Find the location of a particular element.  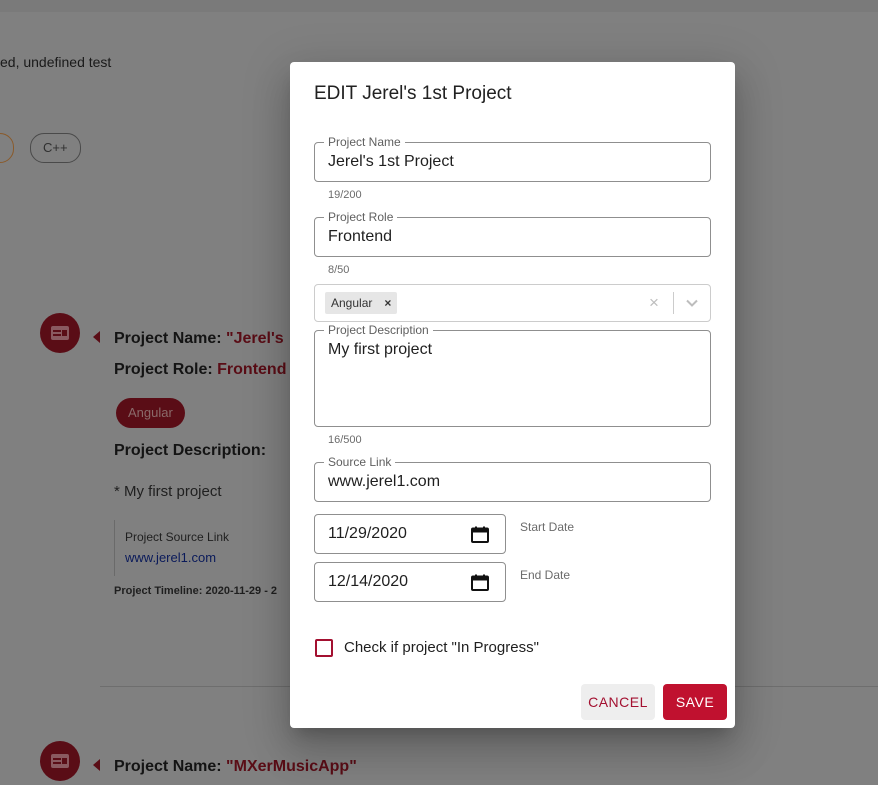

project-description-input-value: My first project is located at coordinates (380, 349).